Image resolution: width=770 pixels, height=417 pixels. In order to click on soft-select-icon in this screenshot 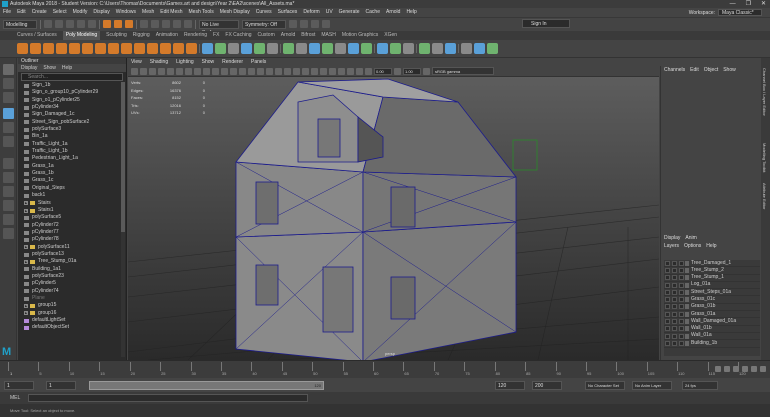, I will do `click(466, 48)`.